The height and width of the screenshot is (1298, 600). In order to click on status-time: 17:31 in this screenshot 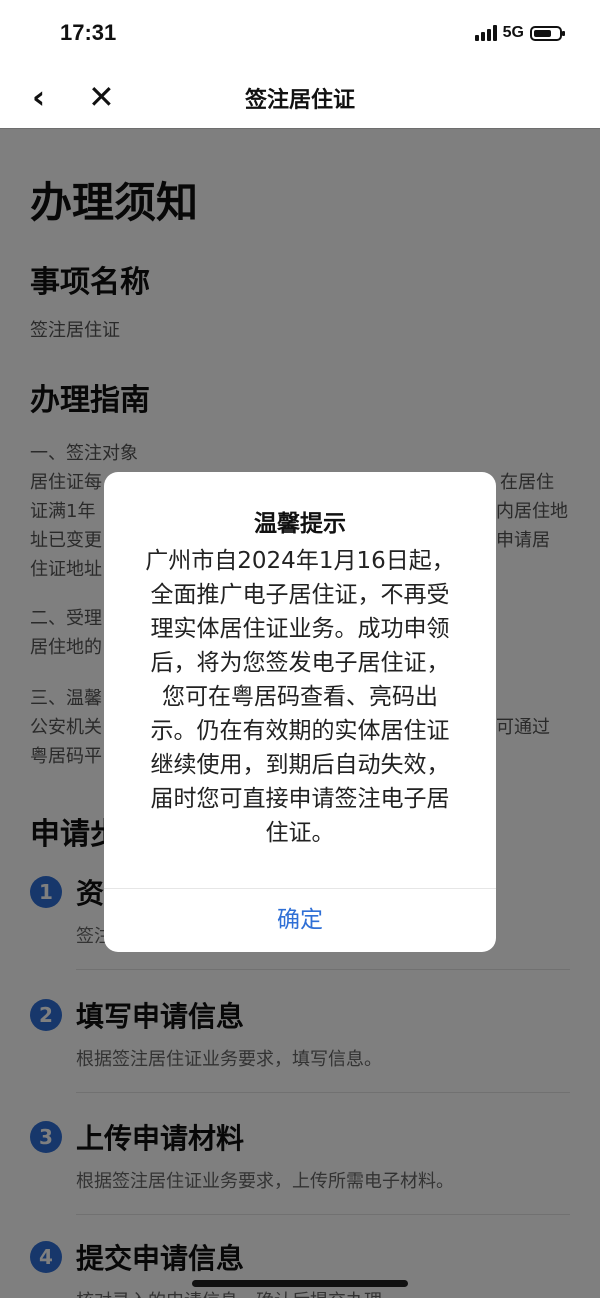, I will do `click(88, 32)`.